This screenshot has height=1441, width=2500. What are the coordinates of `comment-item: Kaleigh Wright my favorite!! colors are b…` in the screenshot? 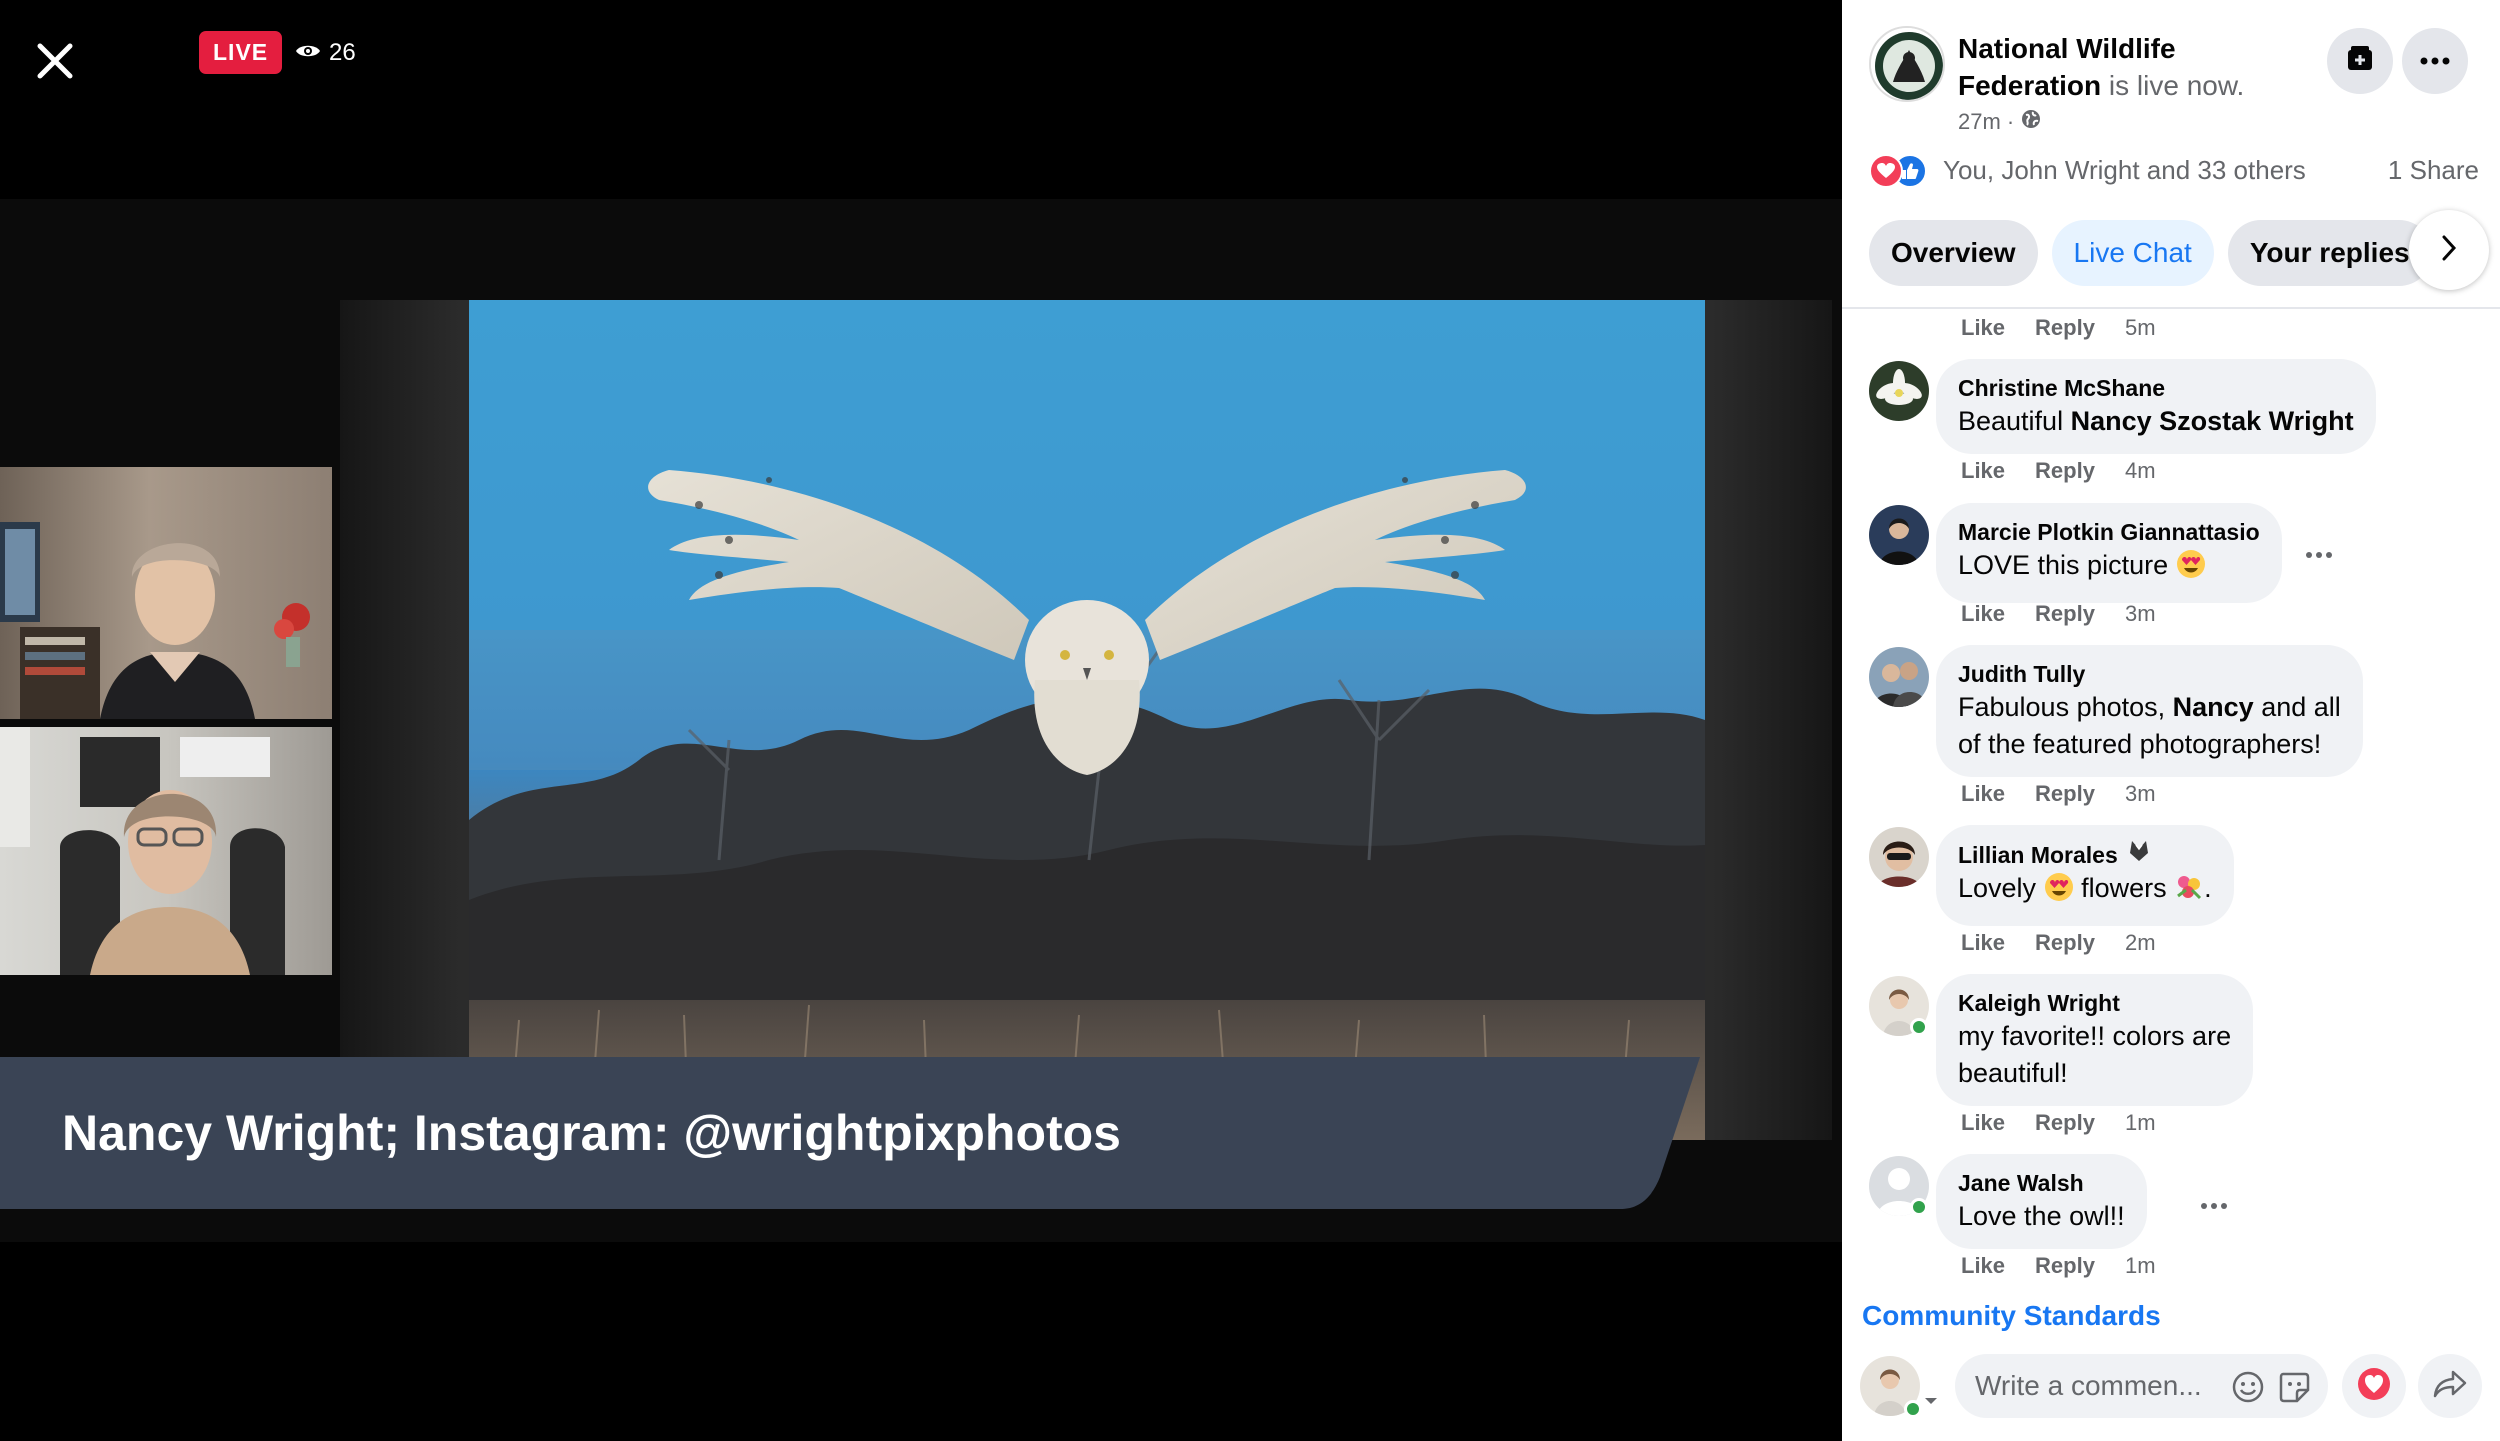 It's located at (2179, 1049).